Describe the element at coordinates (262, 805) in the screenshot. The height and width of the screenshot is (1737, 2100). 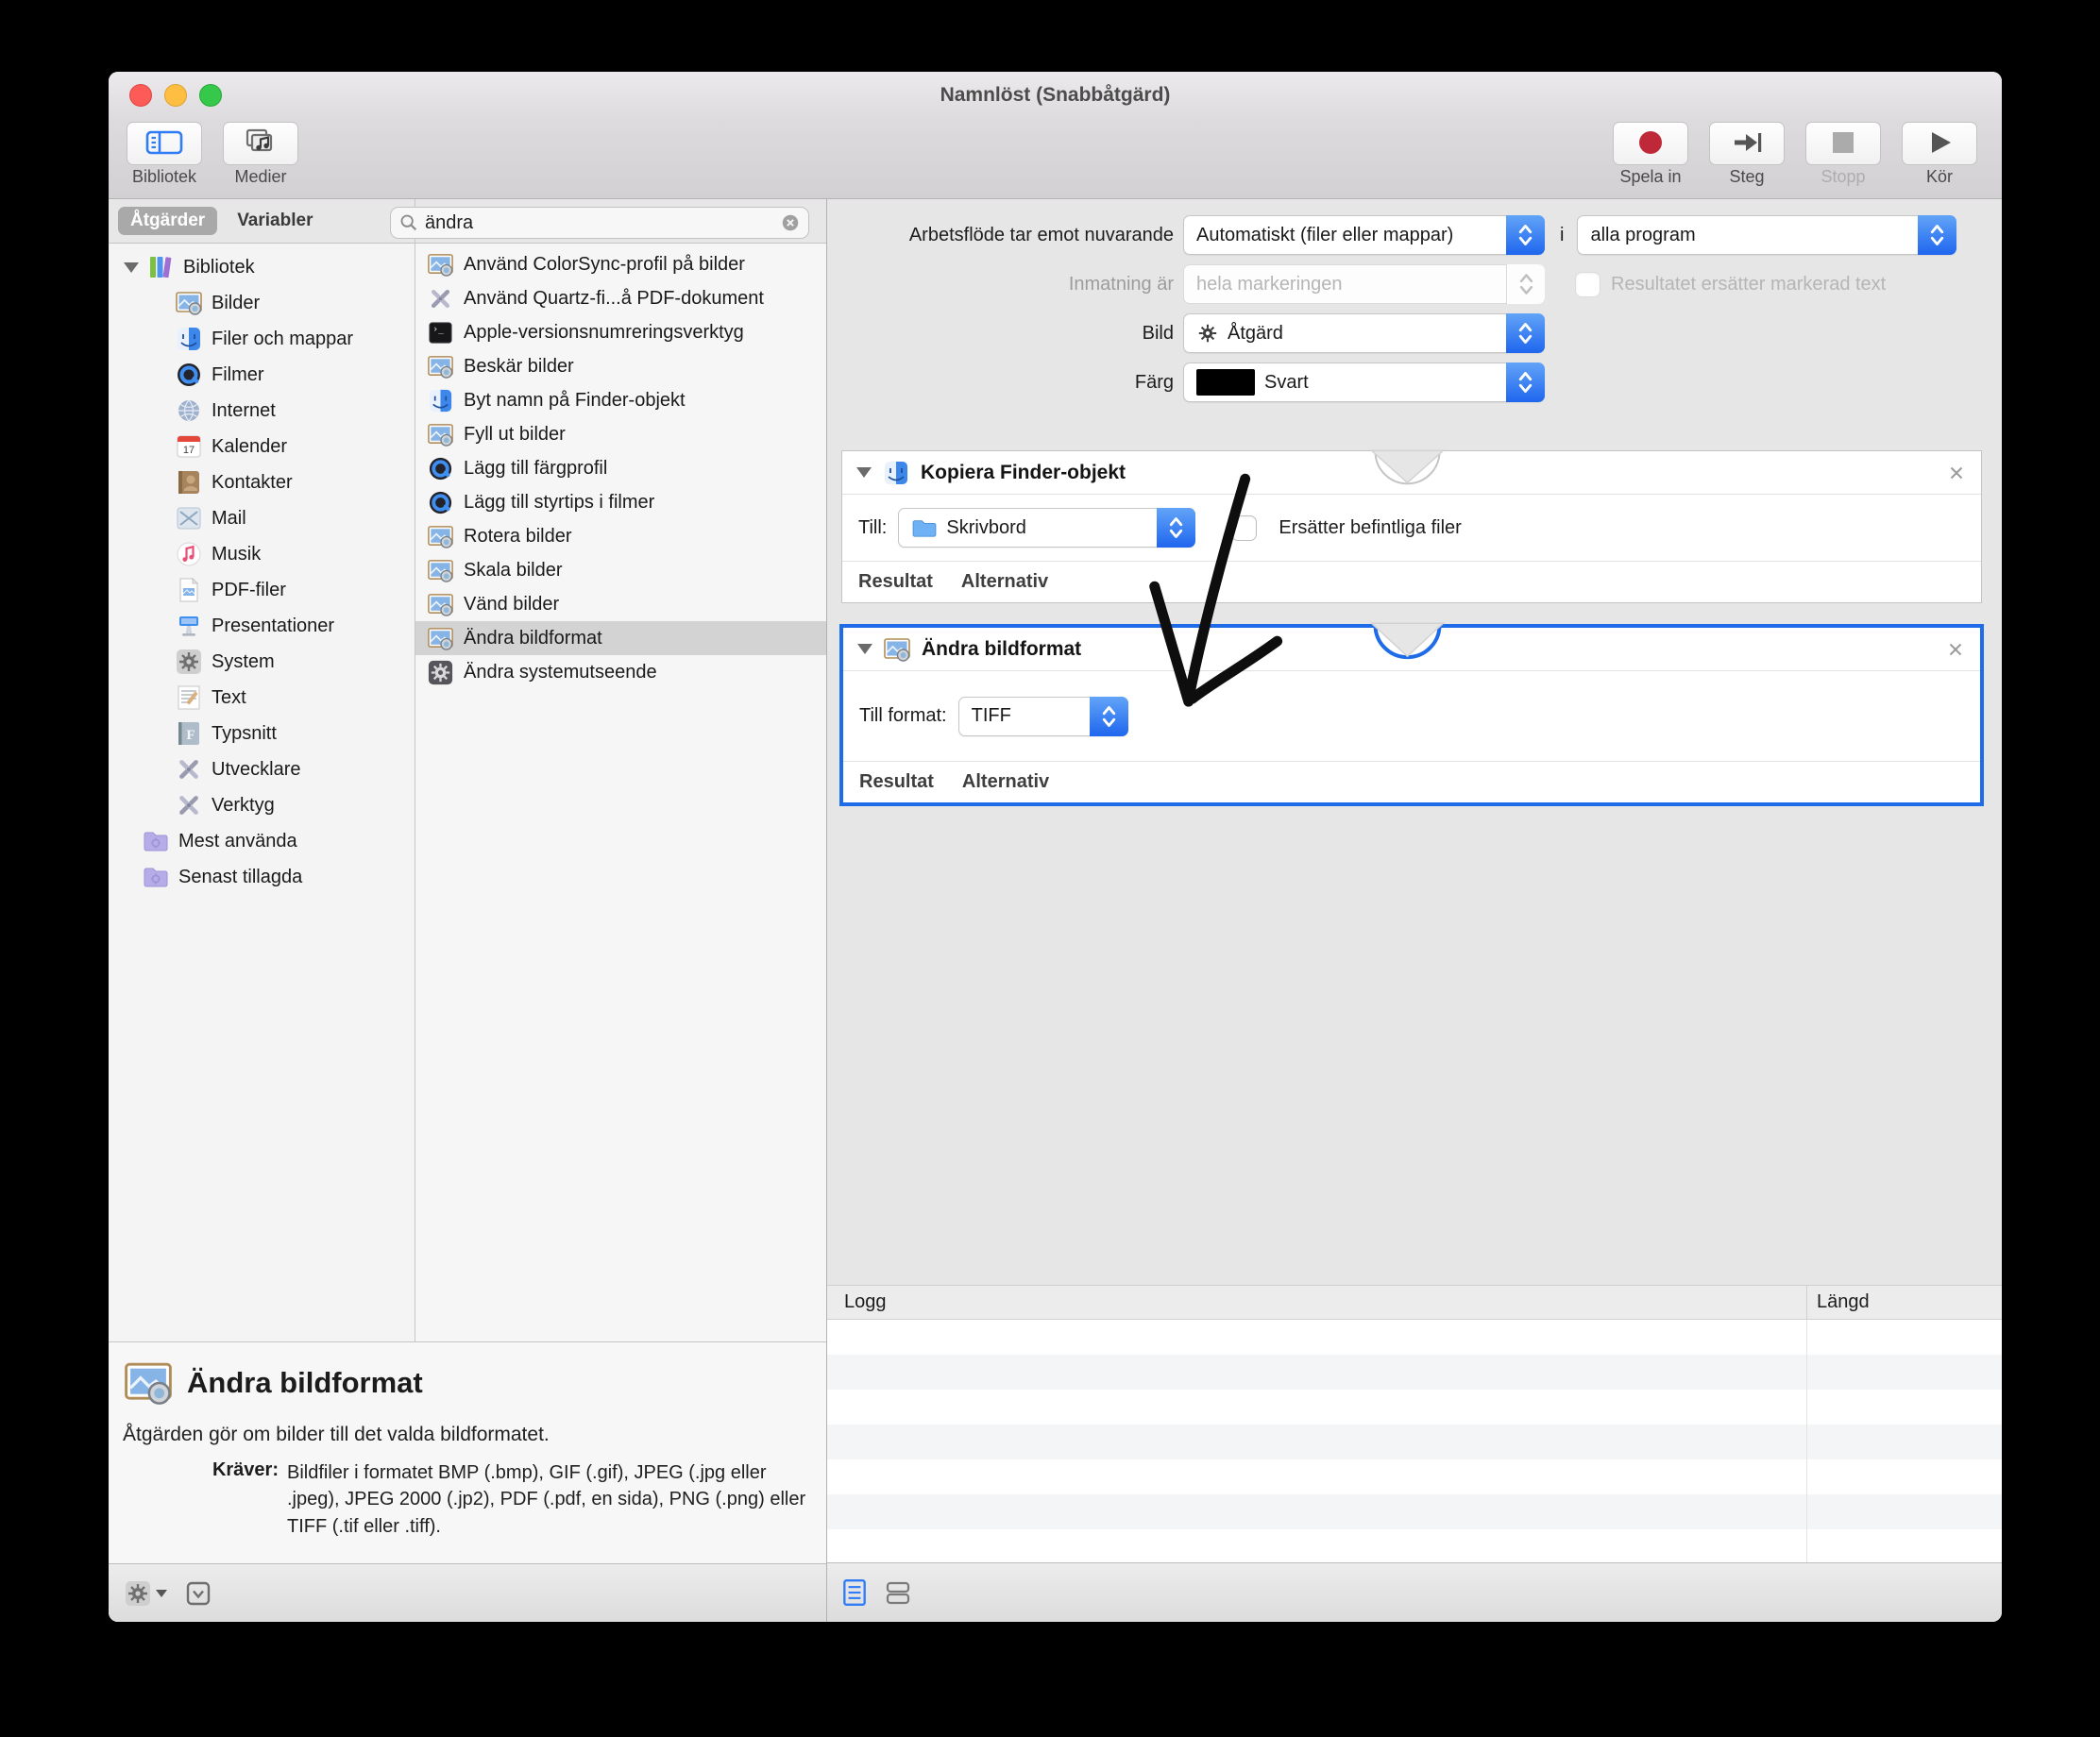
I see `sidebar-item-verktyg: Verktyg` at that location.